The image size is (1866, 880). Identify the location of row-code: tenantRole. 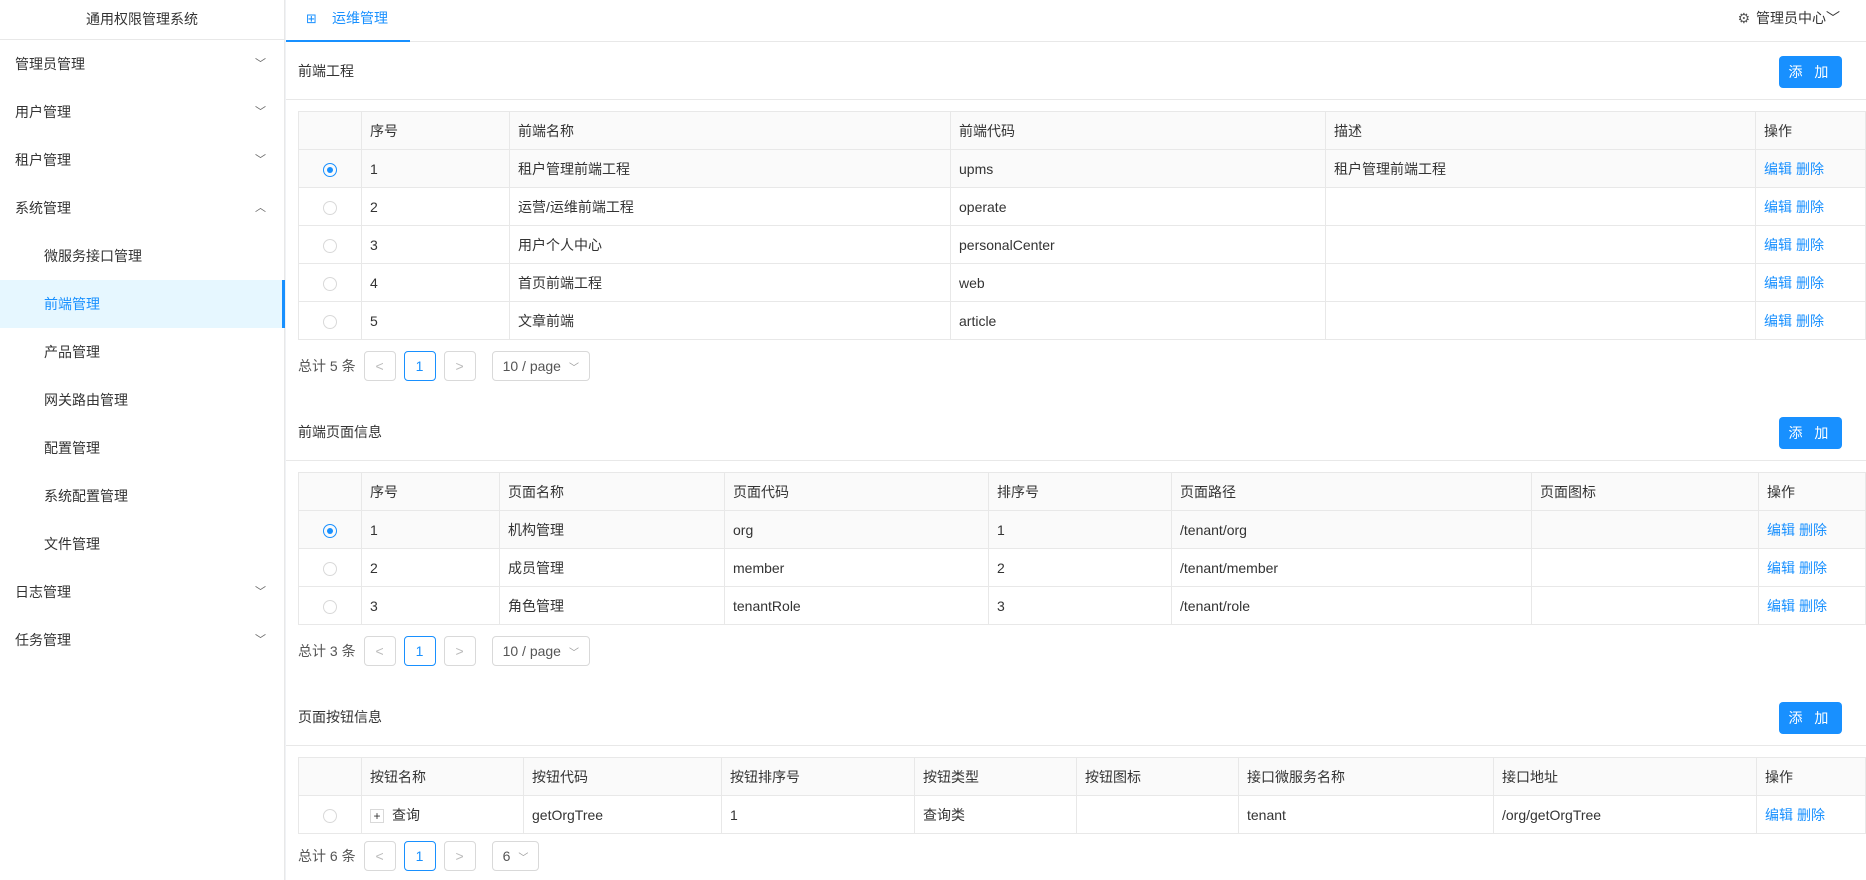
(856, 605).